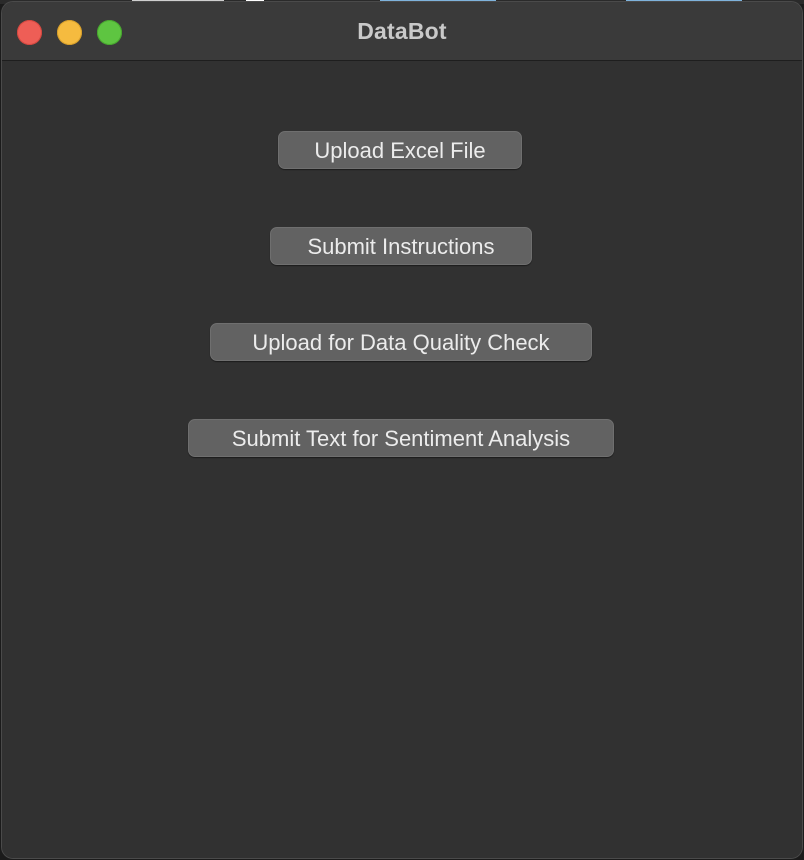  Describe the element at coordinates (401, 342) in the screenshot. I see `data-quality-check-button: Upload for Data Quality Check` at that location.